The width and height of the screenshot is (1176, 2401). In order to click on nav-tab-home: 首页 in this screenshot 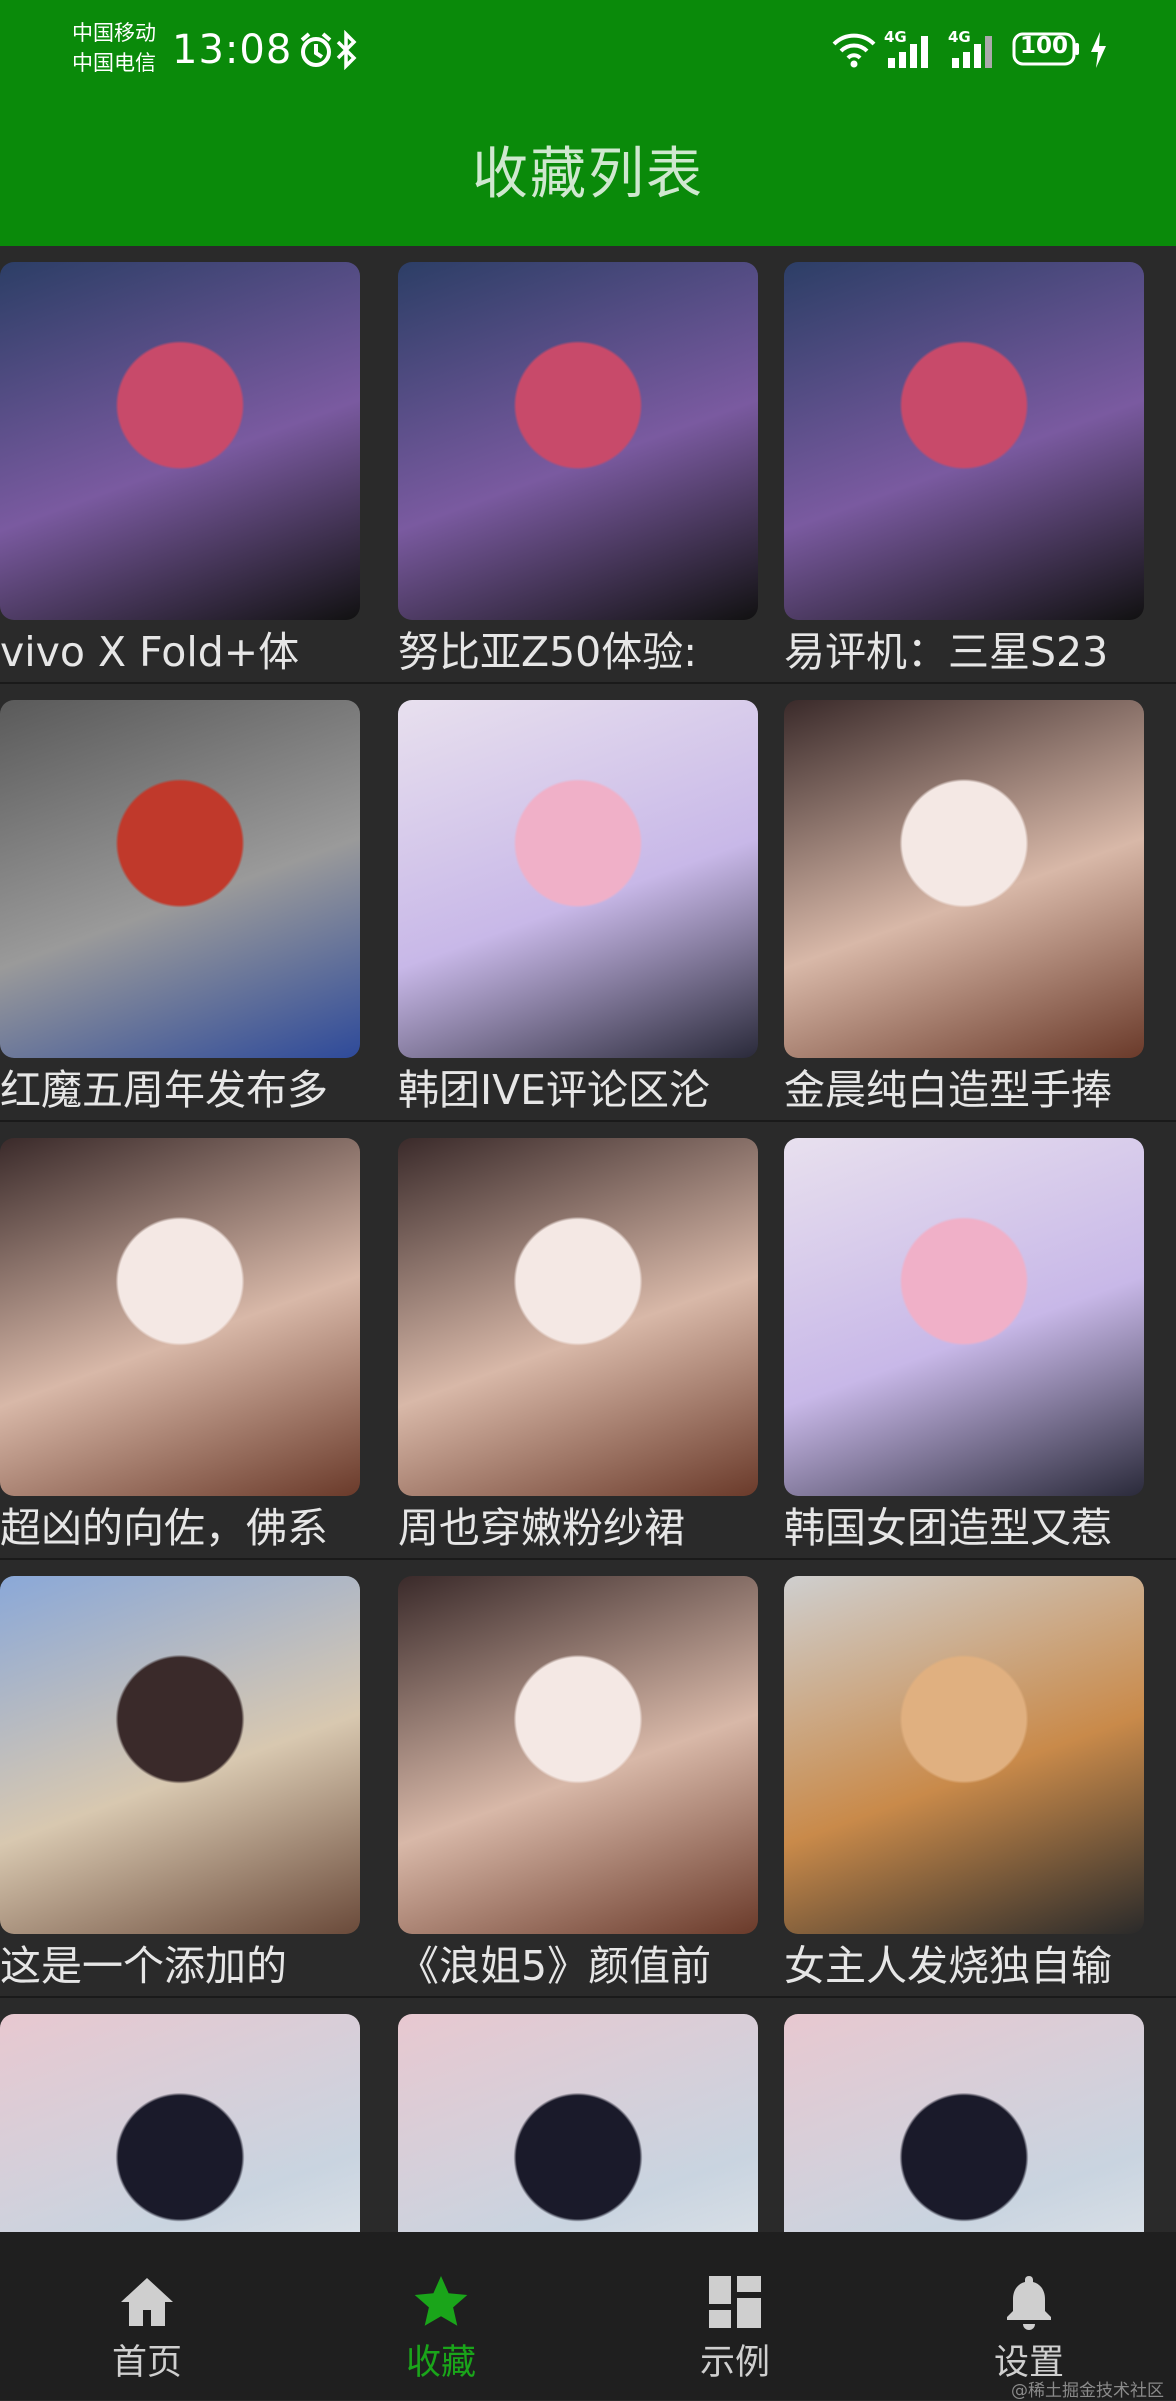, I will do `click(147, 2316)`.